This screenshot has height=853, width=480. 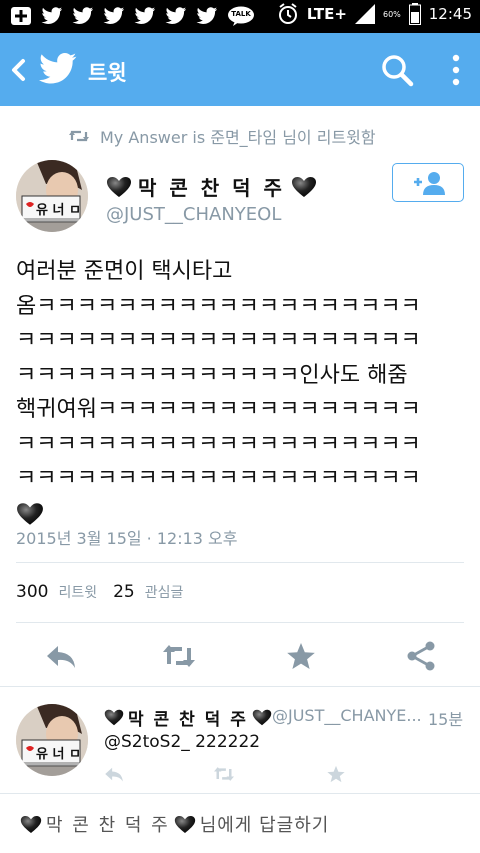 I want to click on reply-placeholder-name: 막 콘 찬 덕 주, so click(x=108, y=825).